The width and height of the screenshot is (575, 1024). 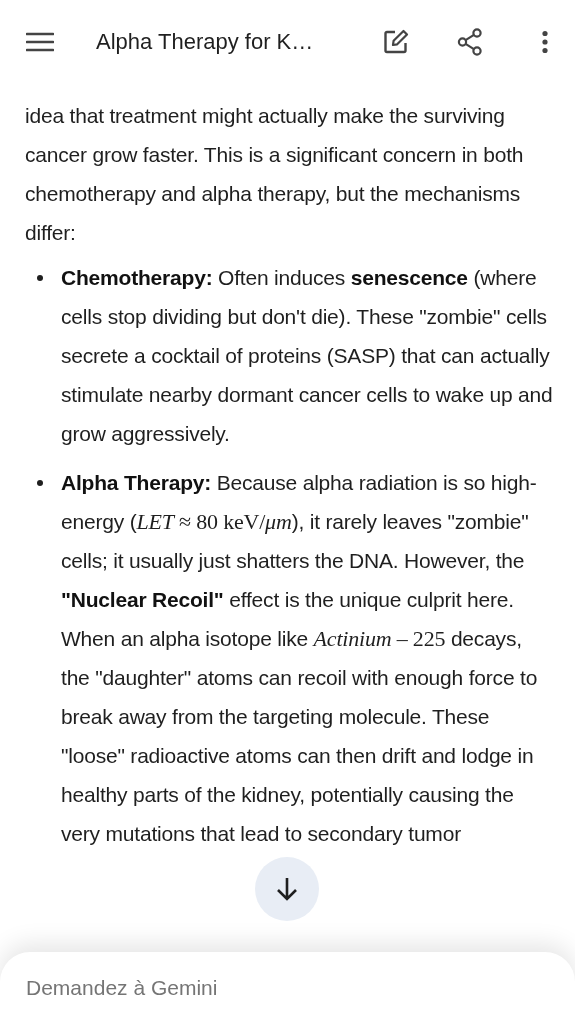 I want to click on arrow-down-icon, so click(x=287, y=889).